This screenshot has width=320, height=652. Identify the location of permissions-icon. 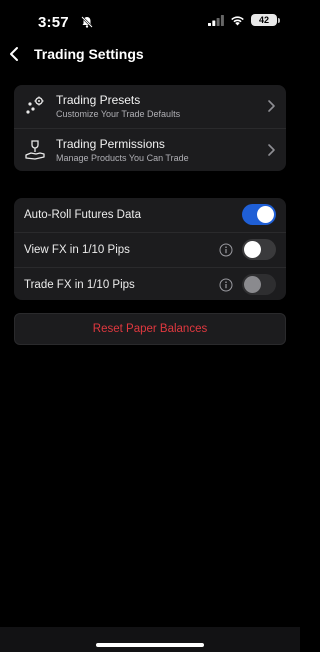
(35, 150).